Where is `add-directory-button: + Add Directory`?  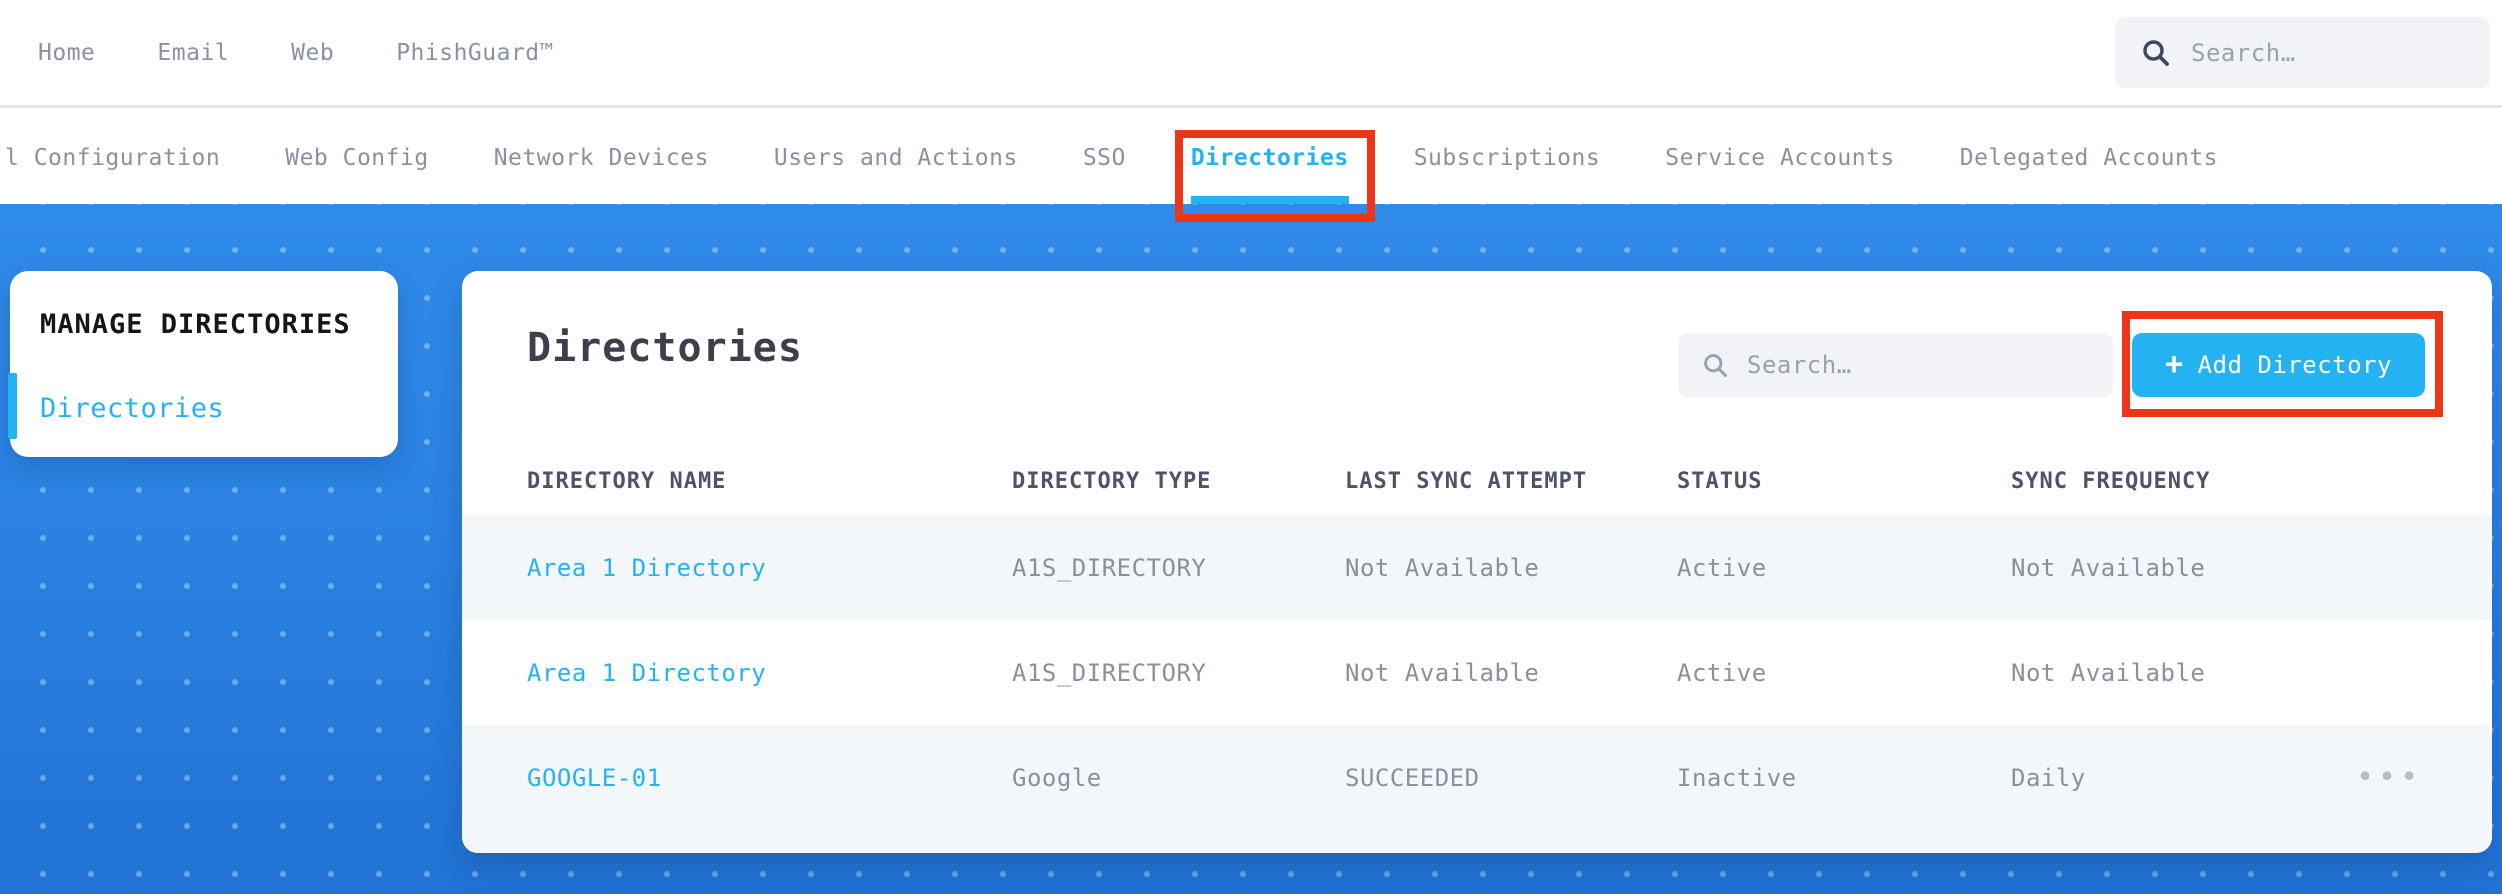
add-directory-button: + Add Directory is located at coordinates (2282, 364).